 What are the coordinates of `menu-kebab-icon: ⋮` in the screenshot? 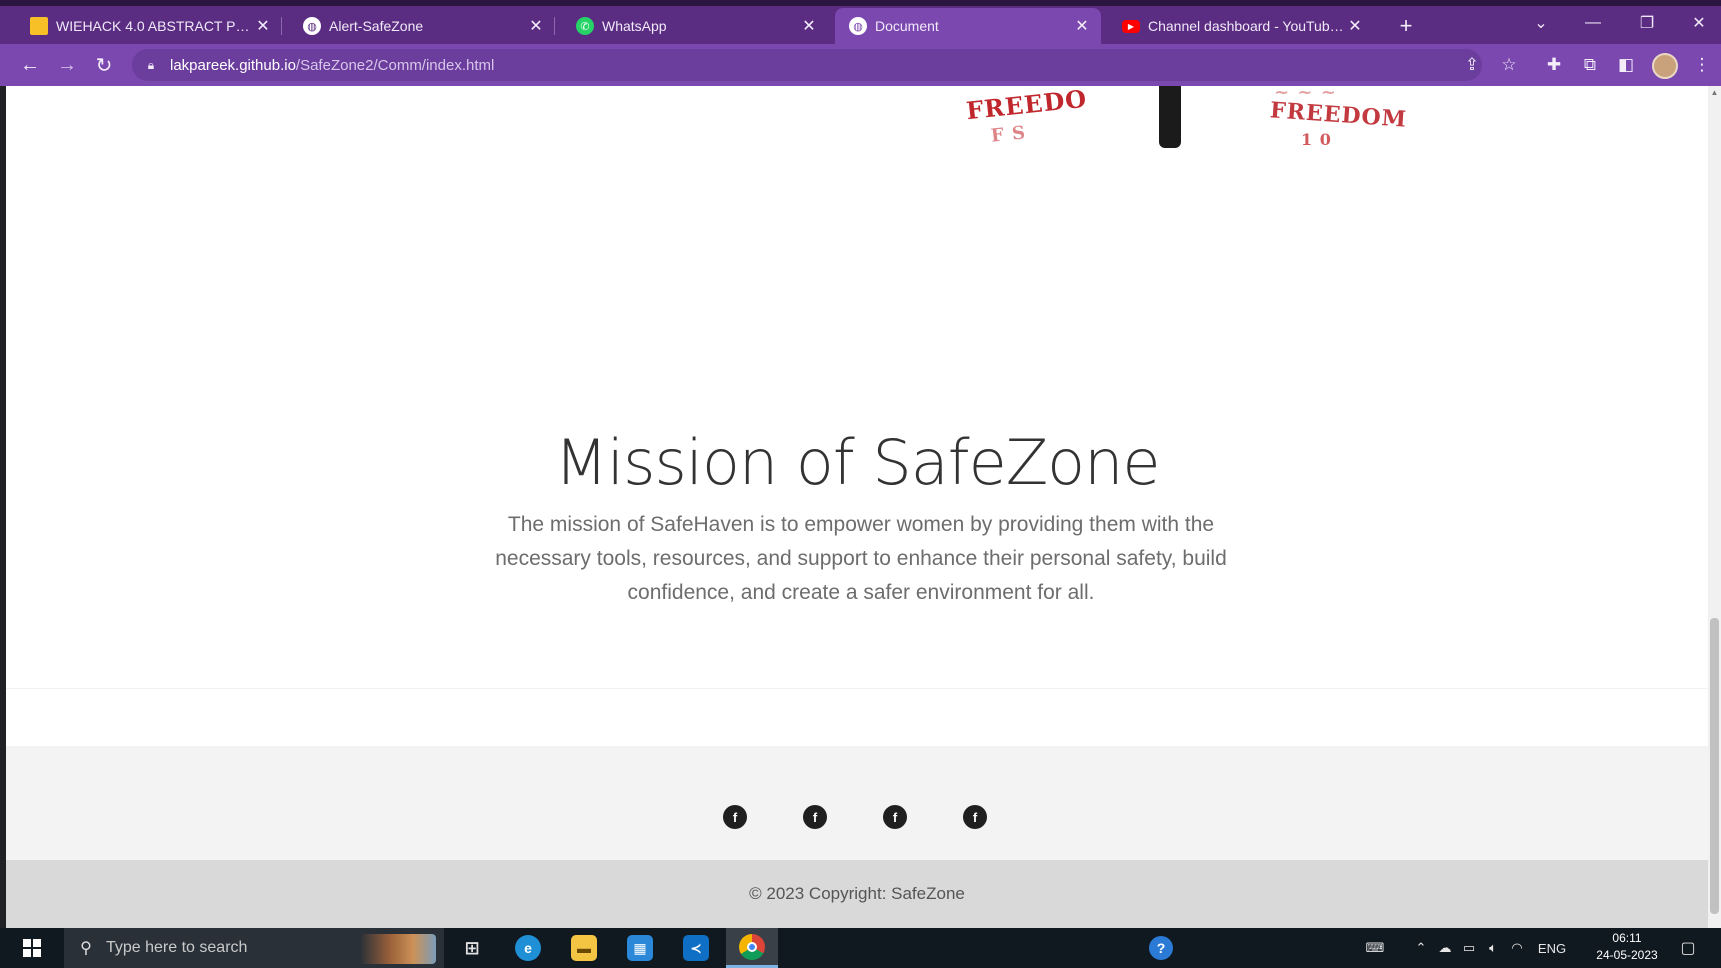 It's located at (1702, 65).